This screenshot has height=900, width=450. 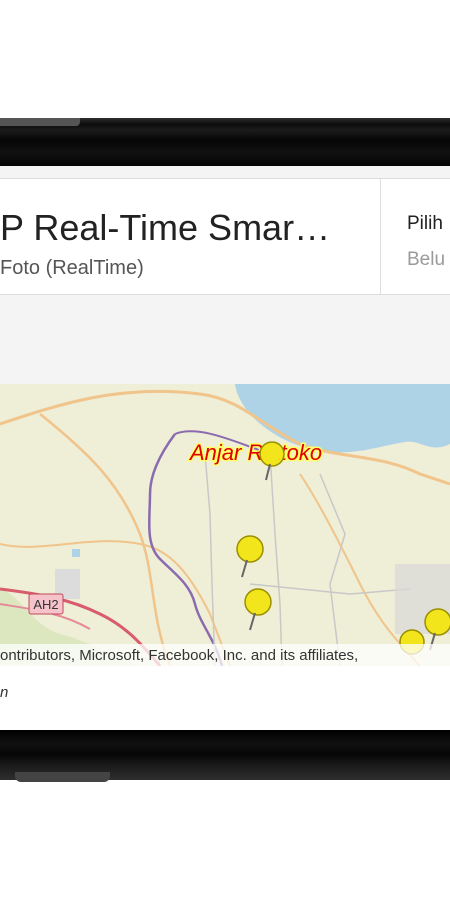 What do you see at coordinates (4, 692) in the screenshot?
I see `map-caption: n` at bounding box center [4, 692].